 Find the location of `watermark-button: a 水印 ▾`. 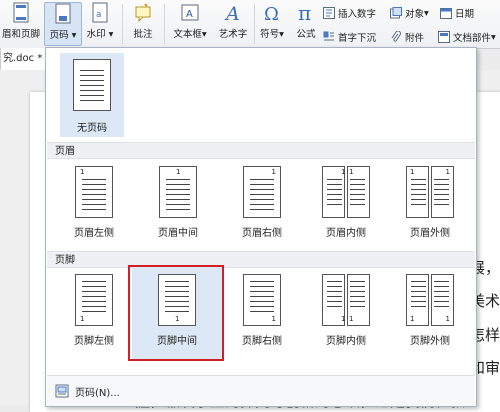

watermark-button: a 水印 ▾ is located at coordinates (100, 21).